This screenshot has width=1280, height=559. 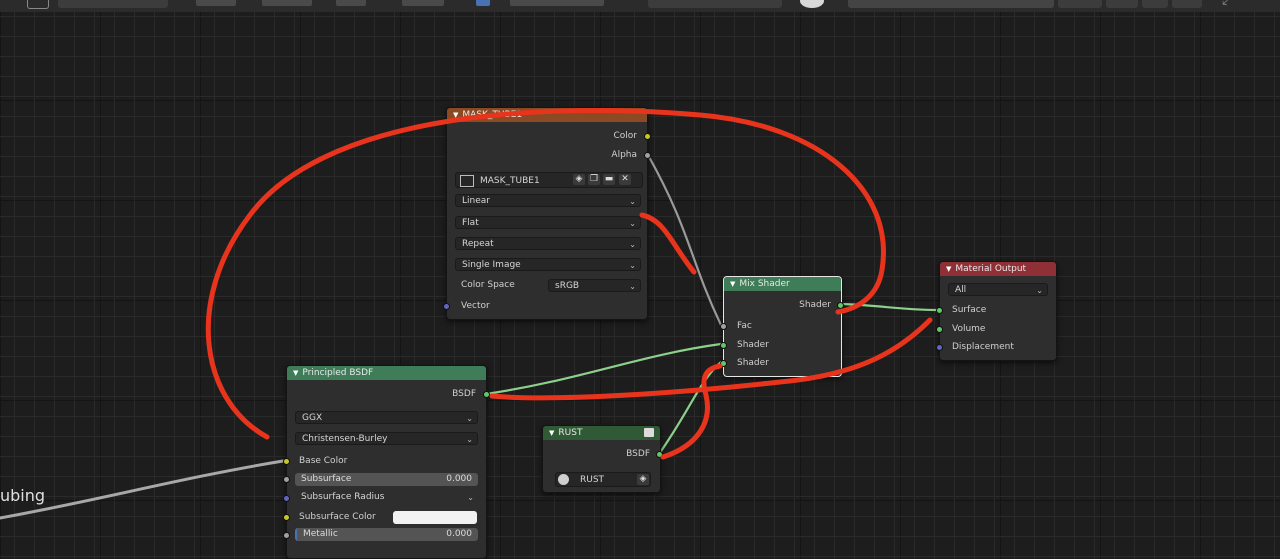 What do you see at coordinates (711, 359) in the screenshot?
I see `annotation-bottom-sweep` at bounding box center [711, 359].